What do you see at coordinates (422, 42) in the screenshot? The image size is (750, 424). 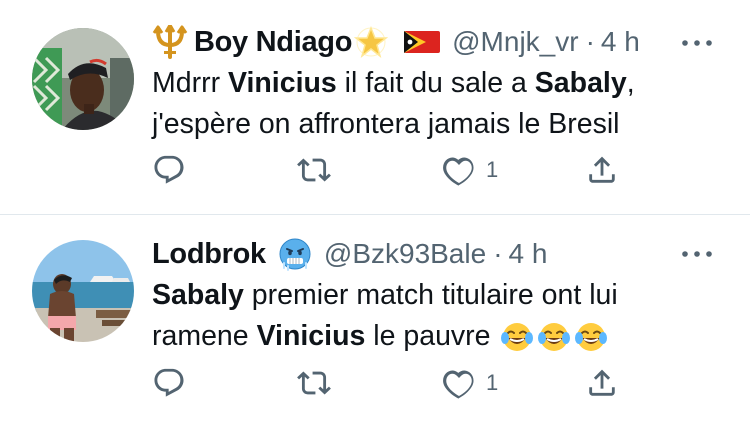 I see `flag-timor-leste-emoji` at bounding box center [422, 42].